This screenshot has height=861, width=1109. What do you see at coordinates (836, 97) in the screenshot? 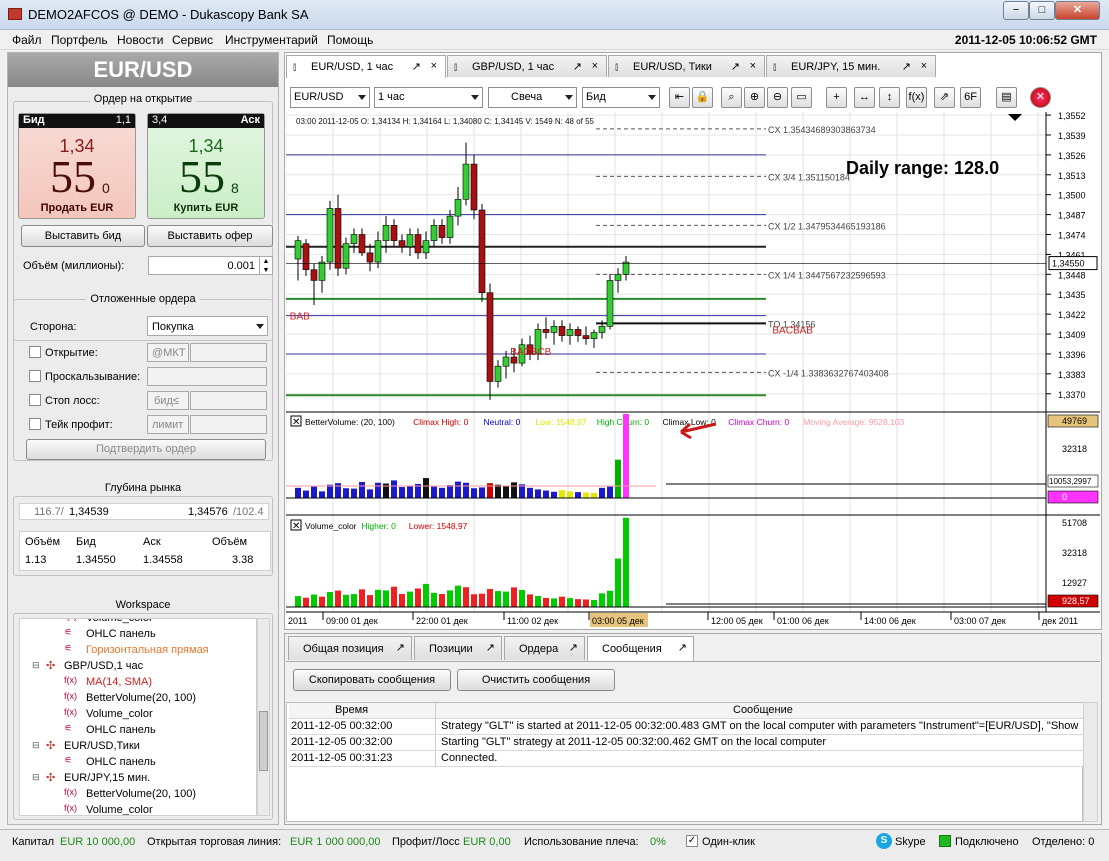
I see `crosshair-icon: +` at bounding box center [836, 97].